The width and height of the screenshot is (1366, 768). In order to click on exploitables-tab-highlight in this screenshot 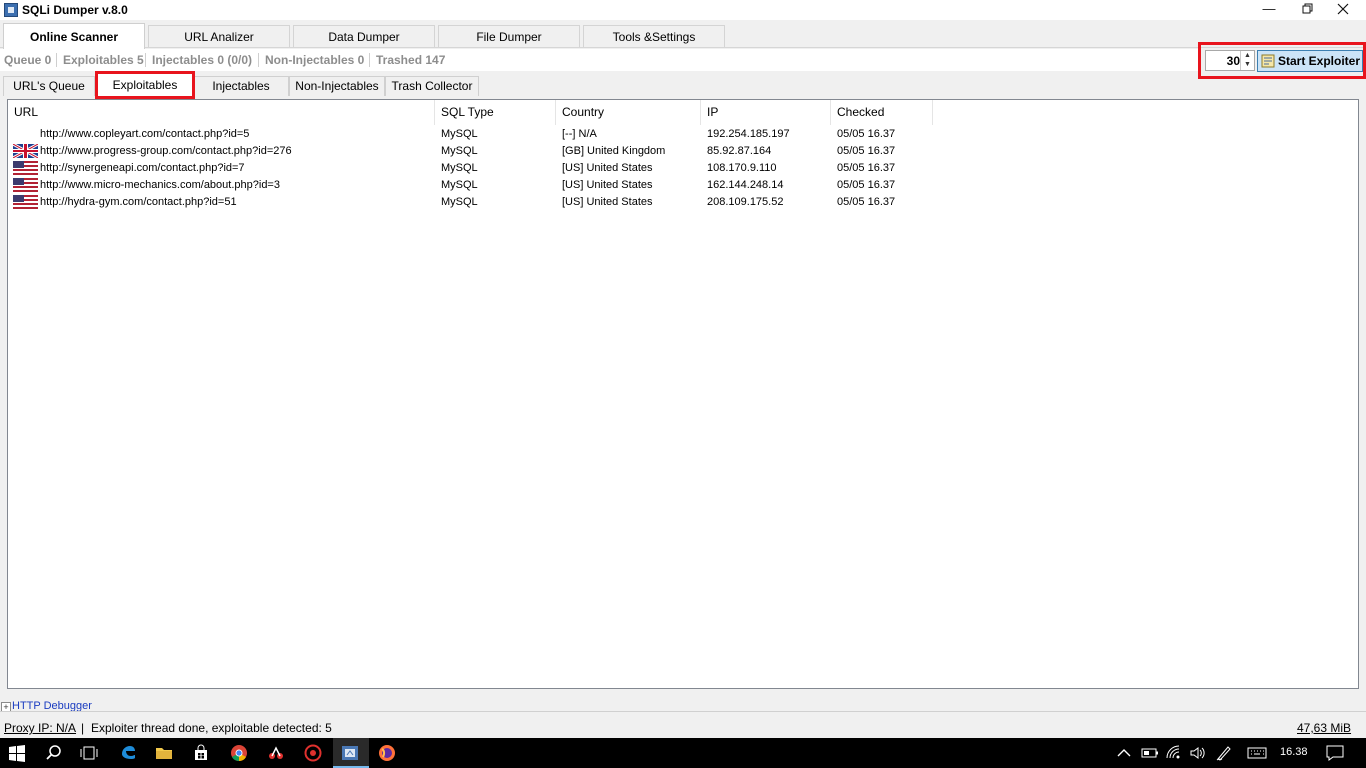, I will do `click(145, 85)`.